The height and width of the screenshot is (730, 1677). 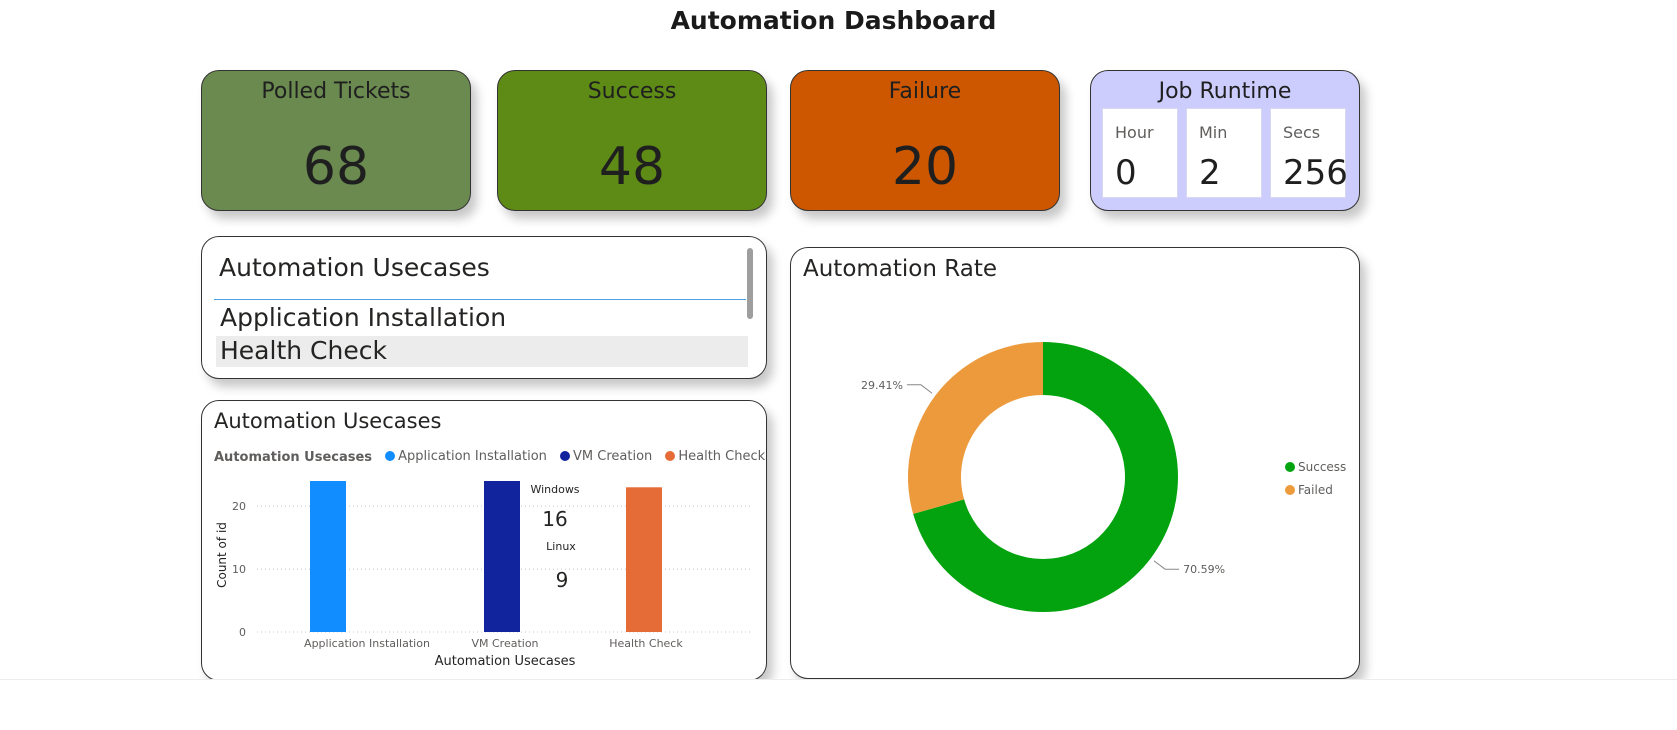 What do you see at coordinates (975, 428) in the screenshot?
I see `donut-slice-failed` at bounding box center [975, 428].